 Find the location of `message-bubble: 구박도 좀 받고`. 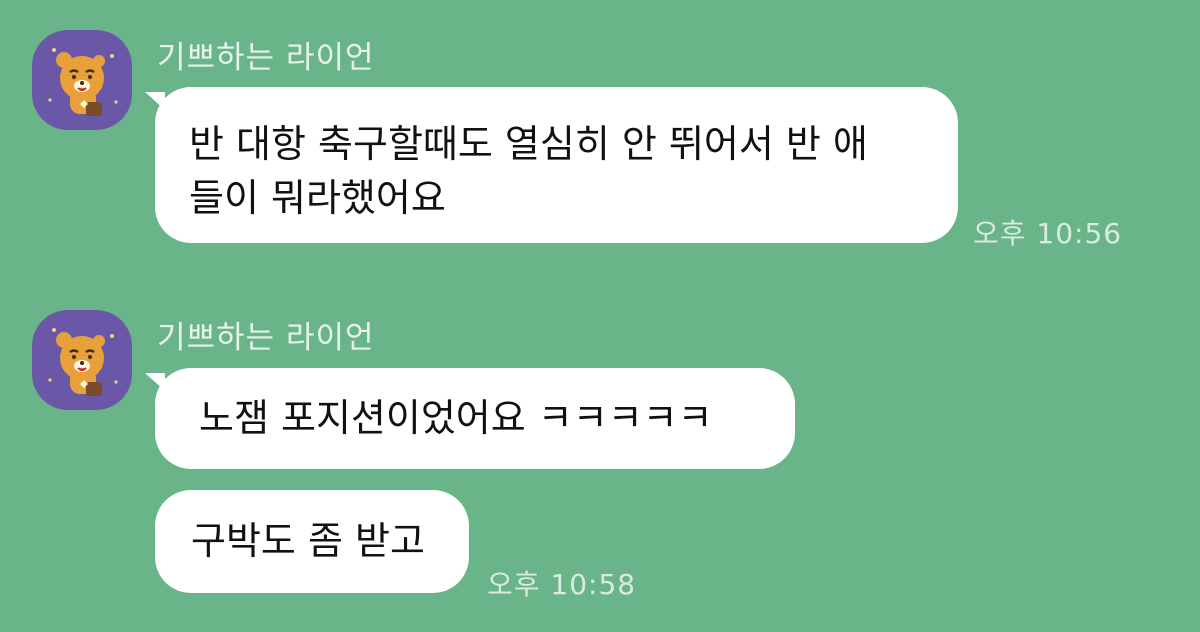

message-bubble: 구박도 좀 받고 is located at coordinates (312, 541).